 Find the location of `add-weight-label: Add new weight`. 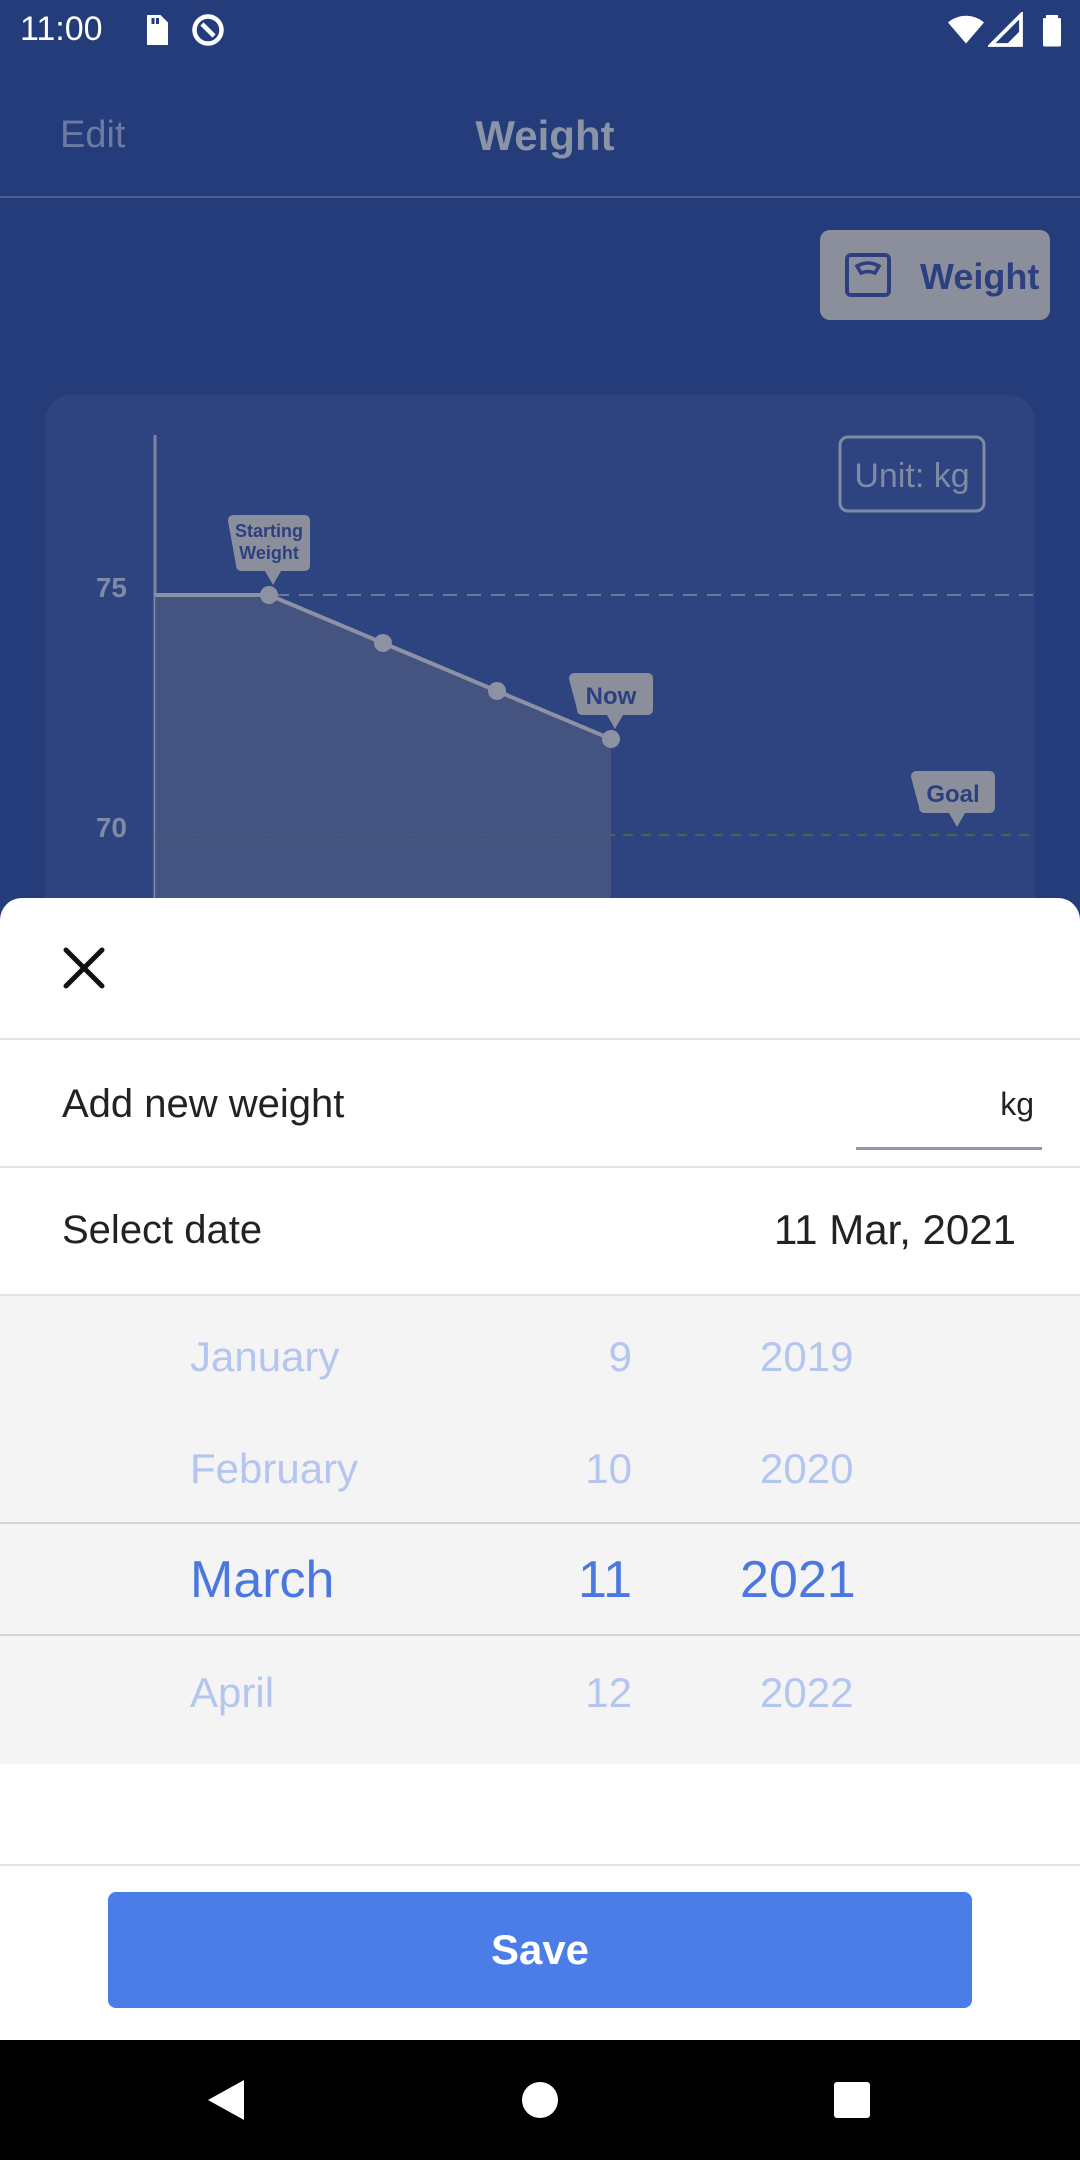

add-weight-label: Add new weight is located at coordinates (203, 1104).